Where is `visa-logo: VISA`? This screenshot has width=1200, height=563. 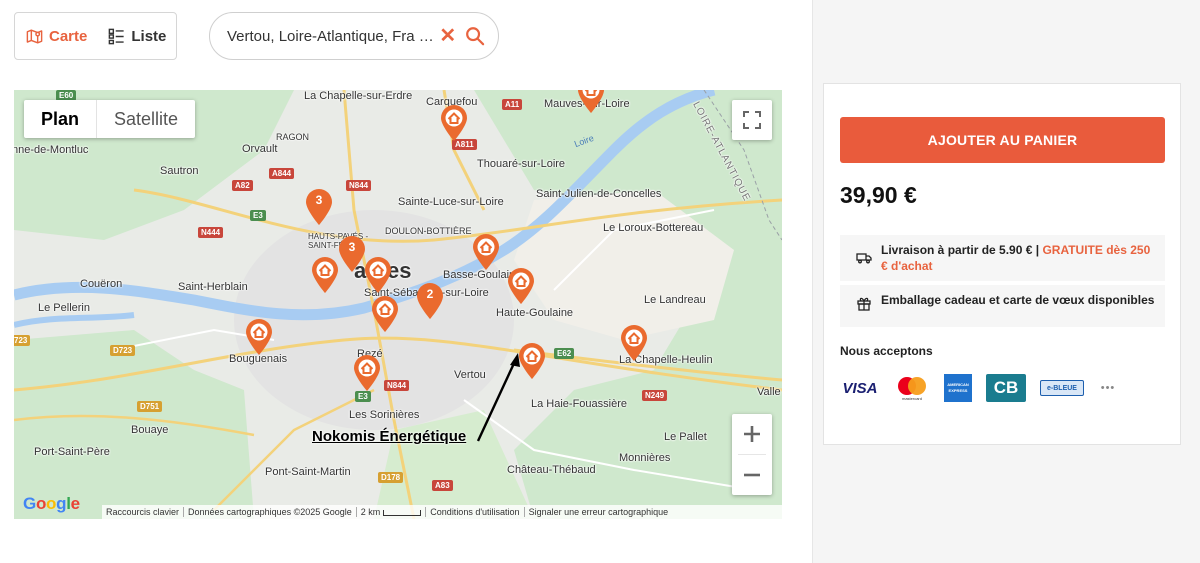 visa-logo: VISA is located at coordinates (860, 388).